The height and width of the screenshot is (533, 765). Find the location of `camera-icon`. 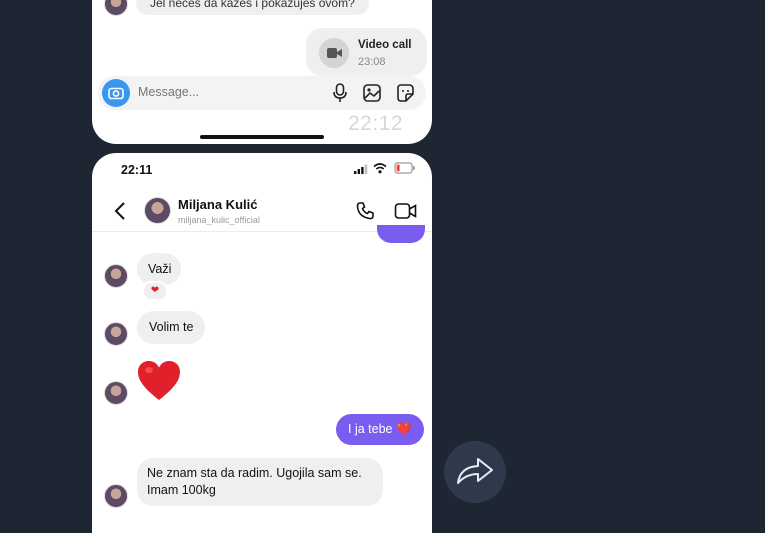

camera-icon is located at coordinates (116, 93).